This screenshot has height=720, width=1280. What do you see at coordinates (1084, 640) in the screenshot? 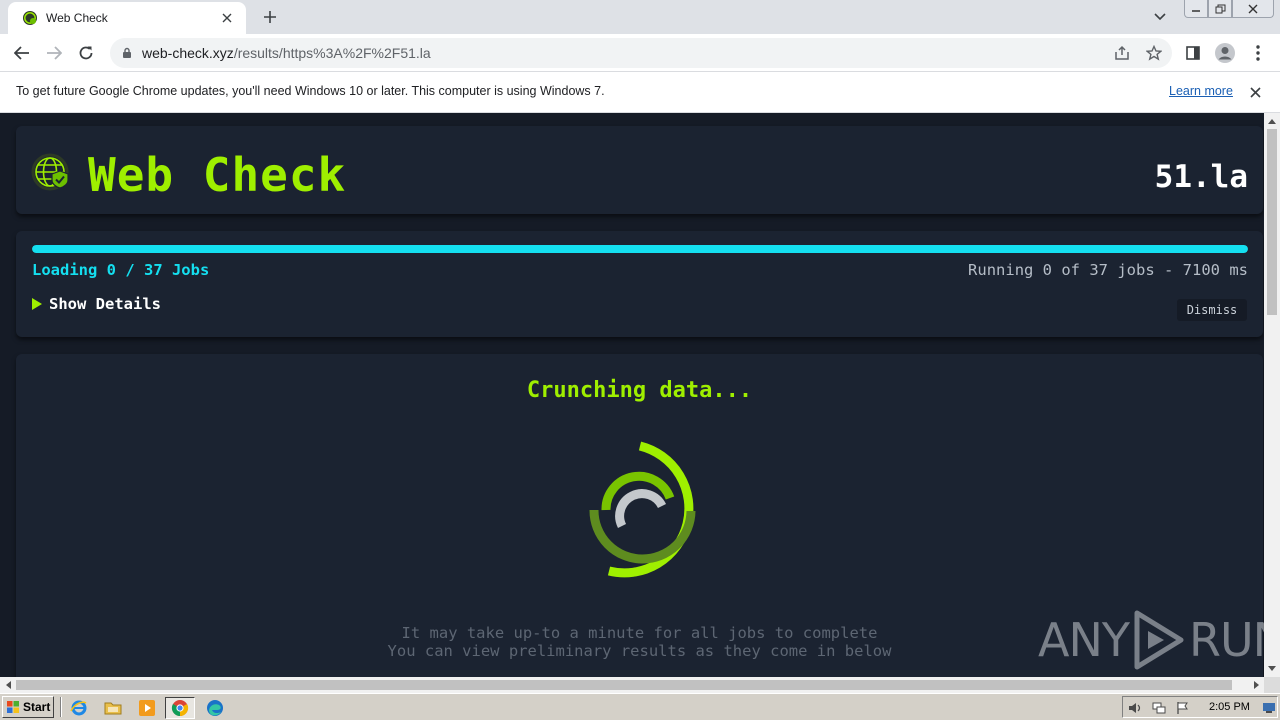
I see `watermark-left: ANY` at bounding box center [1084, 640].